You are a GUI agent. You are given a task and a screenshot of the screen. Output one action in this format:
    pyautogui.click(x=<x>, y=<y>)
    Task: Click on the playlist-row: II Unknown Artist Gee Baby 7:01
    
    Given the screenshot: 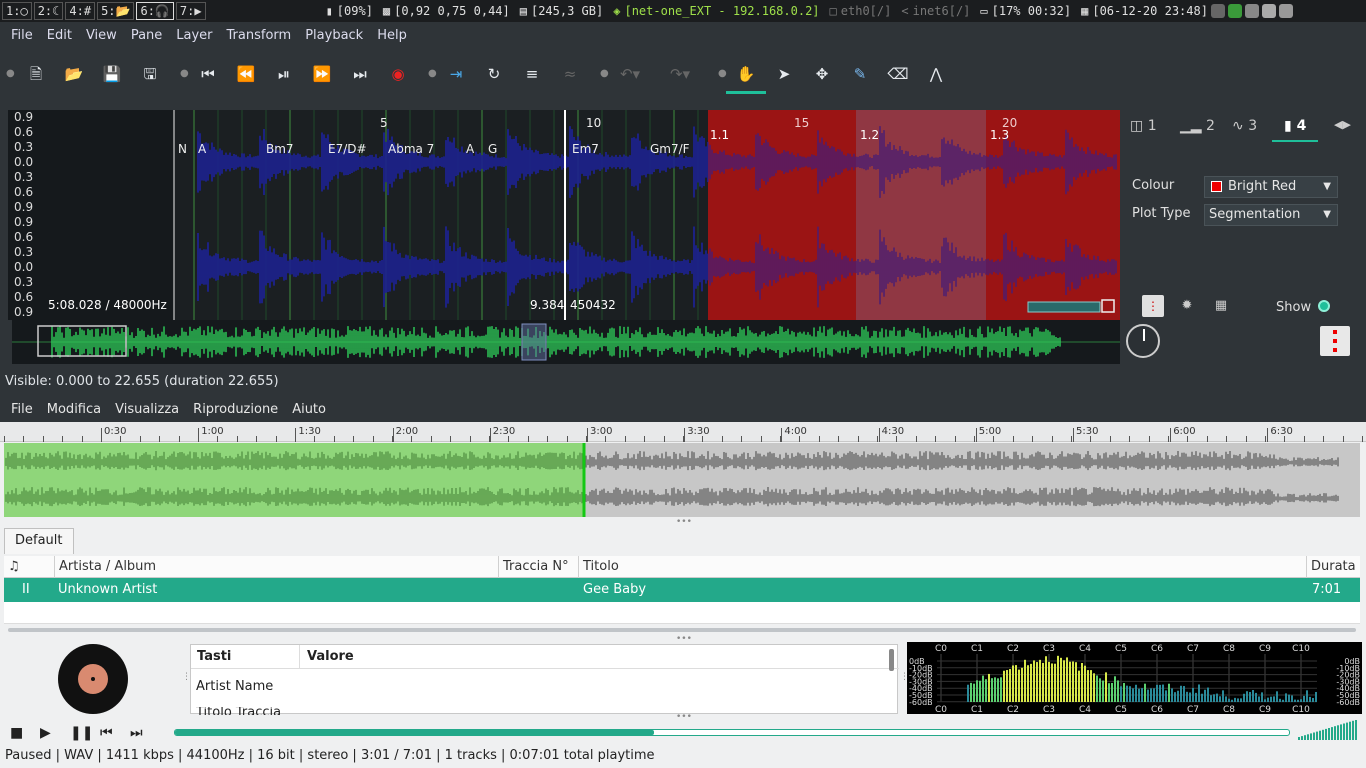 What is the action you would take?
    pyautogui.click(x=682, y=590)
    